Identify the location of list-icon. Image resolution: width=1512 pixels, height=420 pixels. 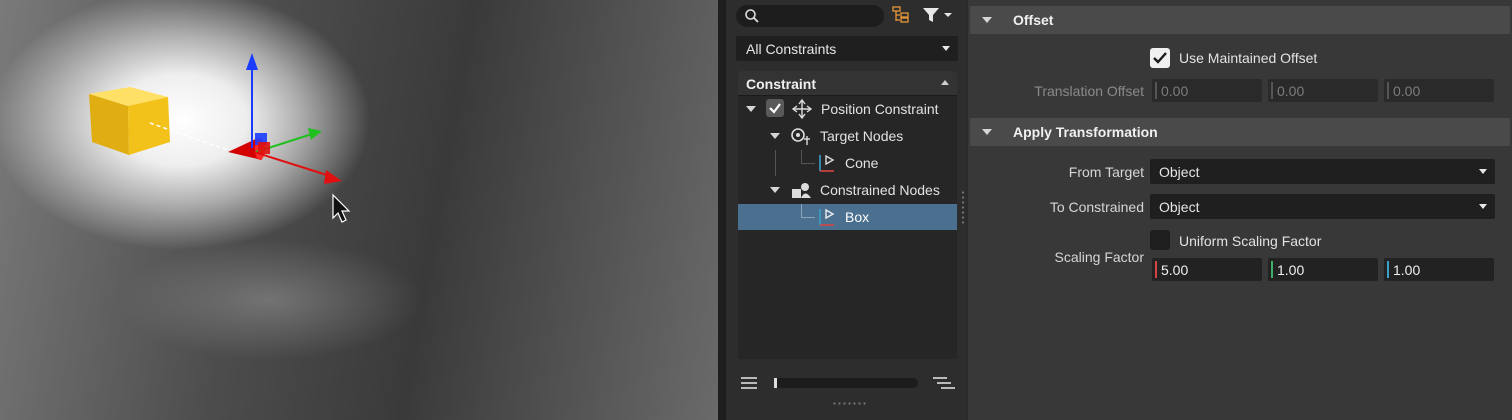
(749, 383).